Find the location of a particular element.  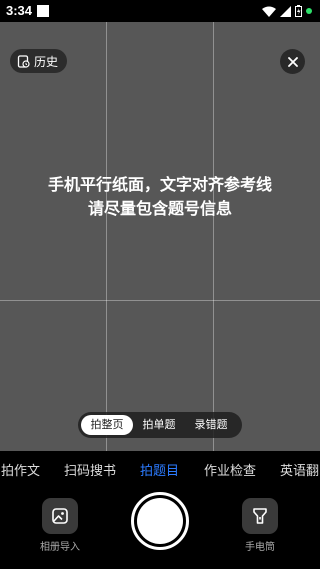

alignment-hint: 手机平行纸面，文字对齐参考线 请尽量包含题号信息 is located at coordinates (160, 198).